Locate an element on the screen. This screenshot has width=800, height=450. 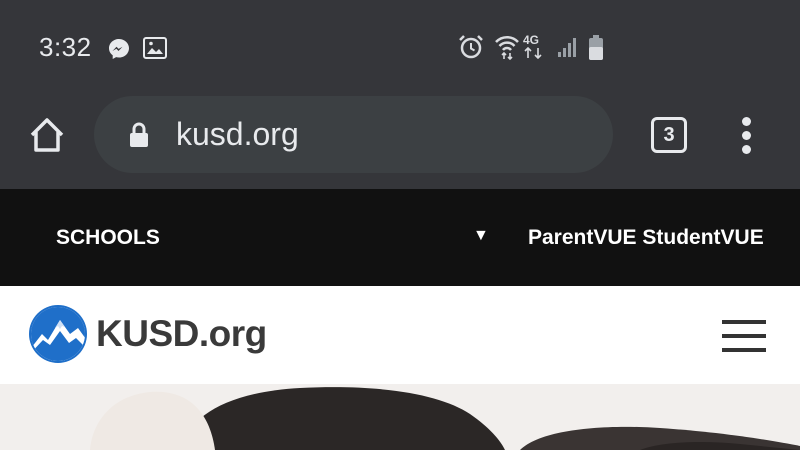
signal-icon is located at coordinates (568, 49).